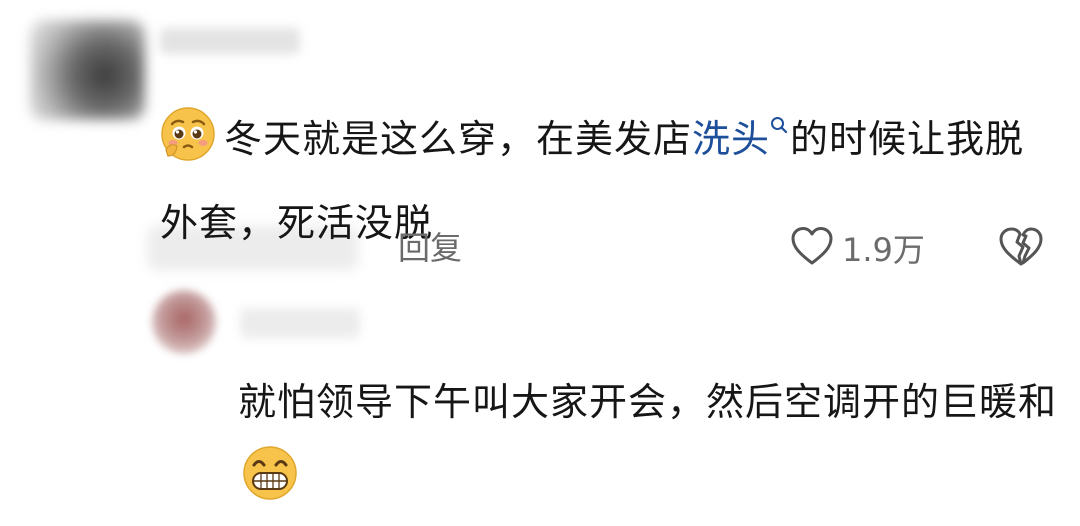 The height and width of the screenshot is (526, 1080). I want to click on comment-text-before: 冬天就是这么穿，在美发店, so click(458, 139).